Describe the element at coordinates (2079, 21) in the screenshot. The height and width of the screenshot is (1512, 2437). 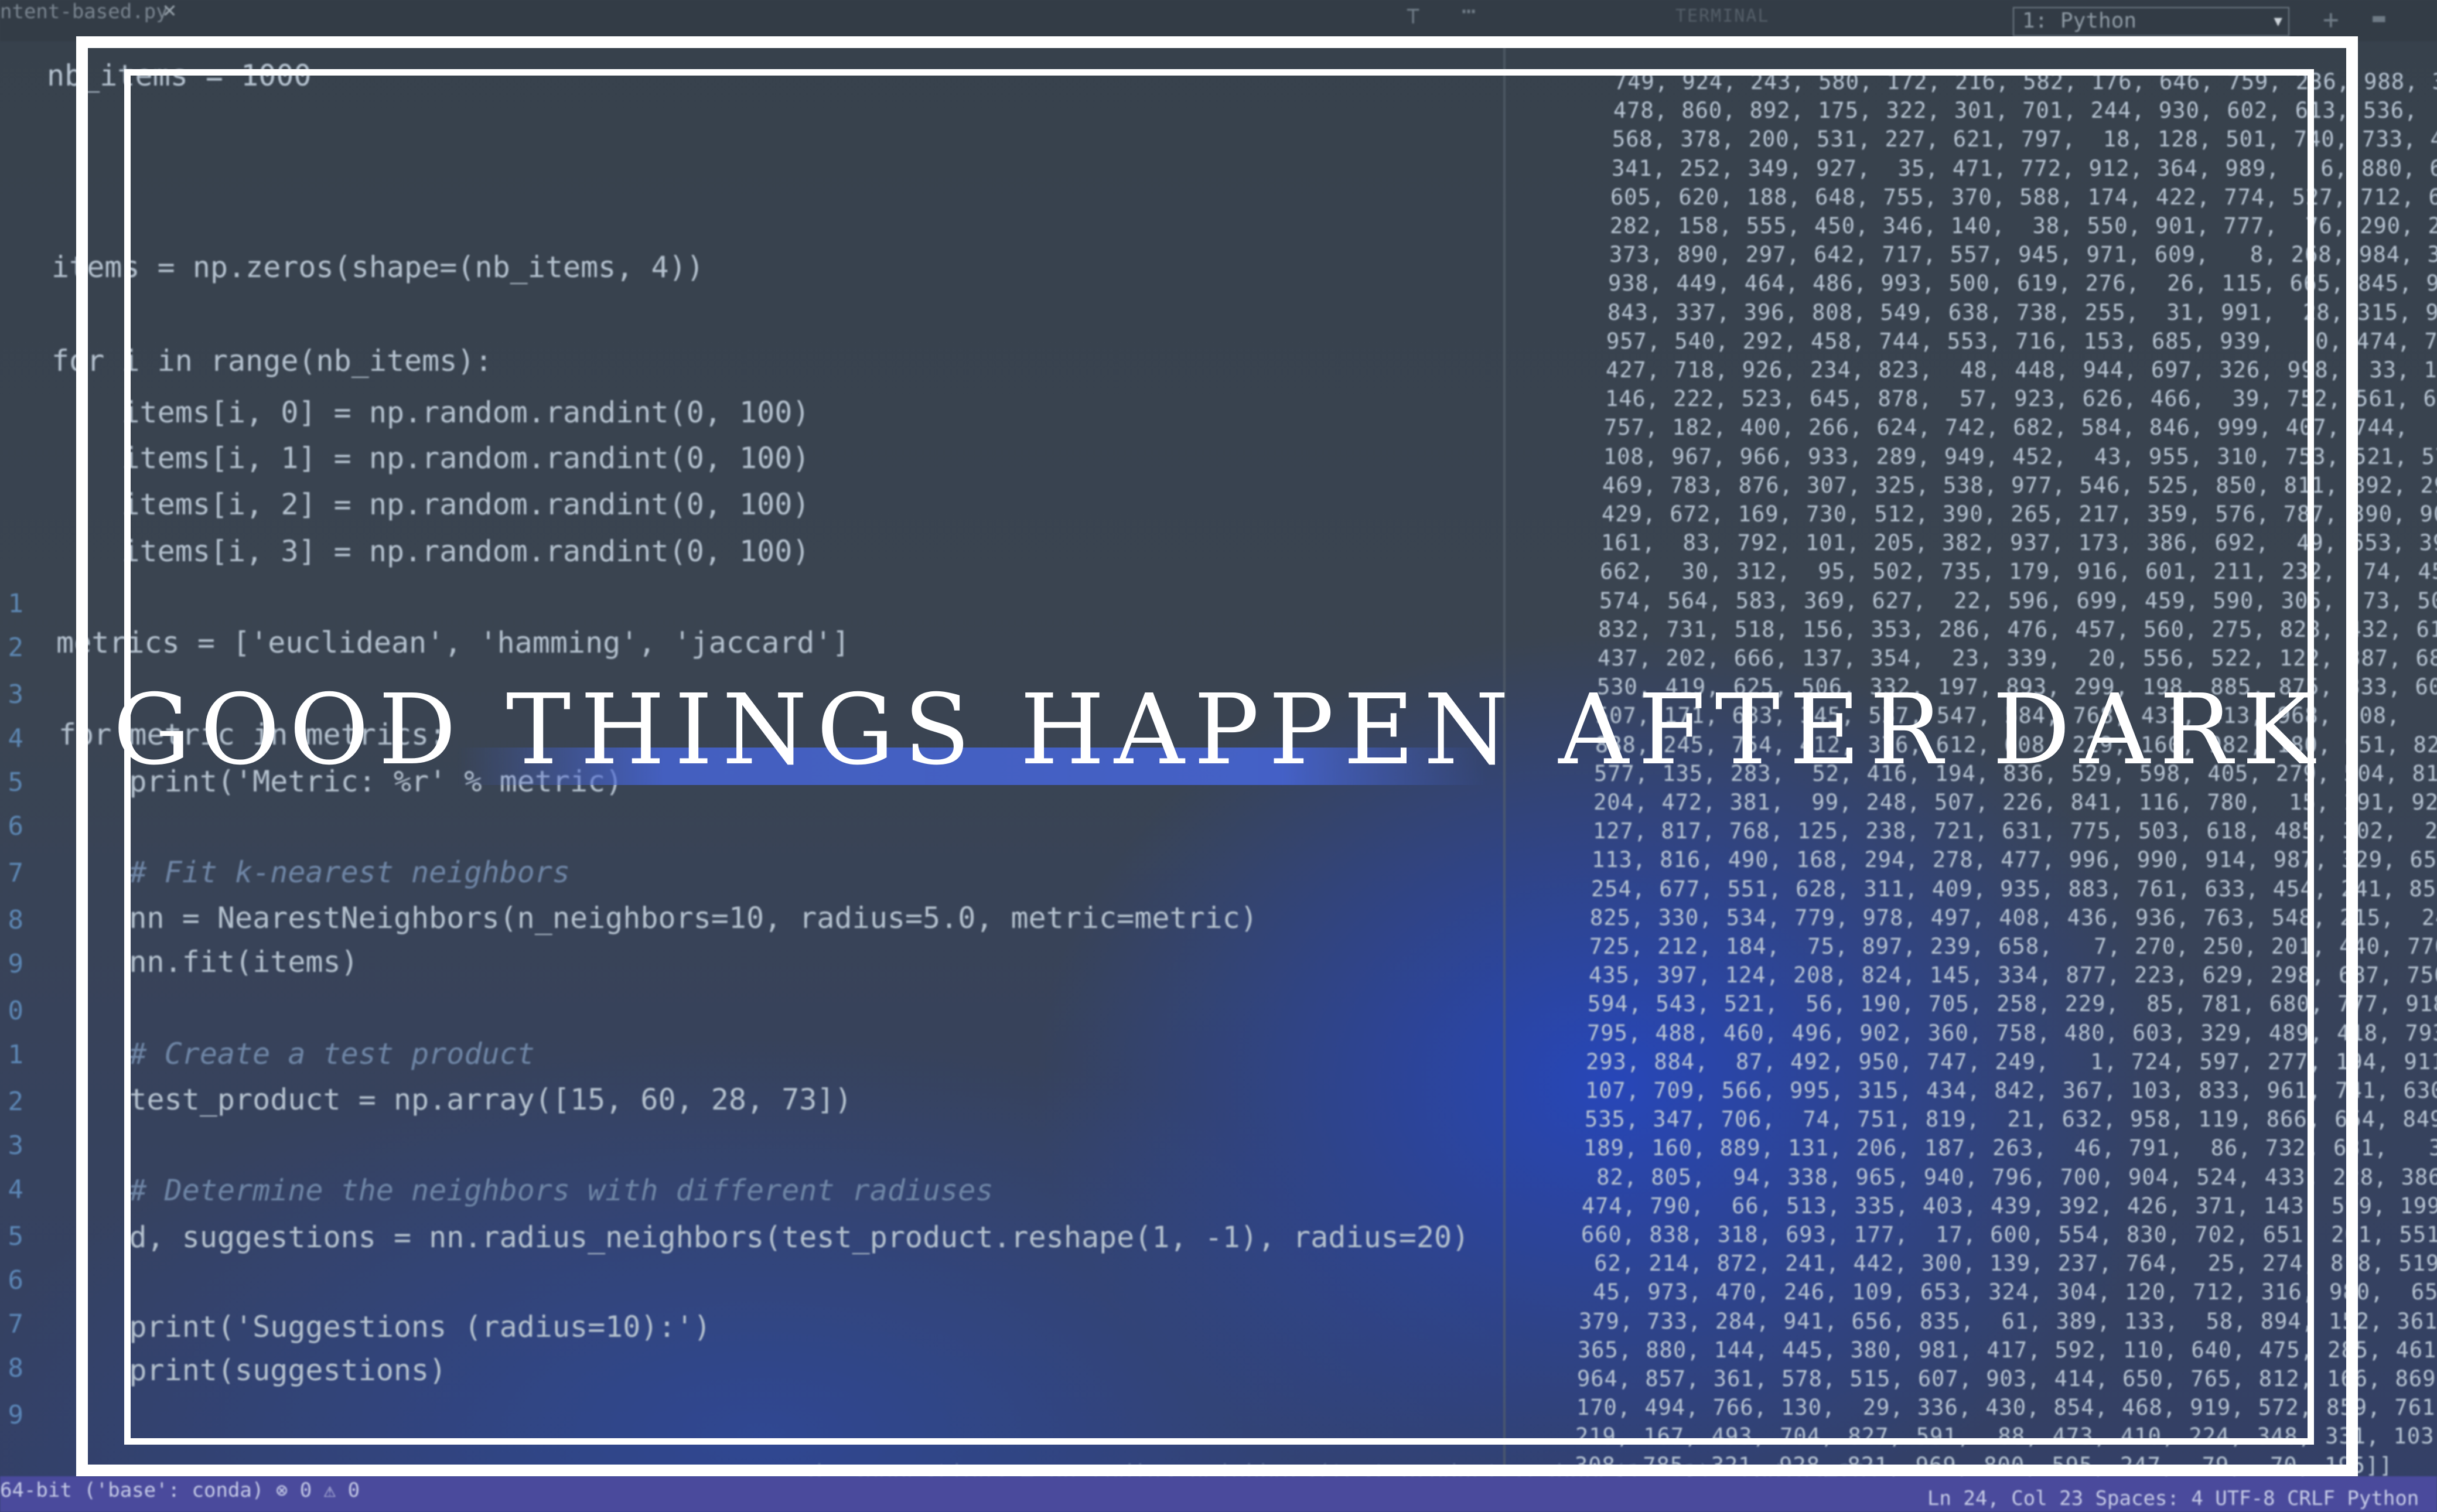
I see `terminal-shell-label: 1: Python` at that location.